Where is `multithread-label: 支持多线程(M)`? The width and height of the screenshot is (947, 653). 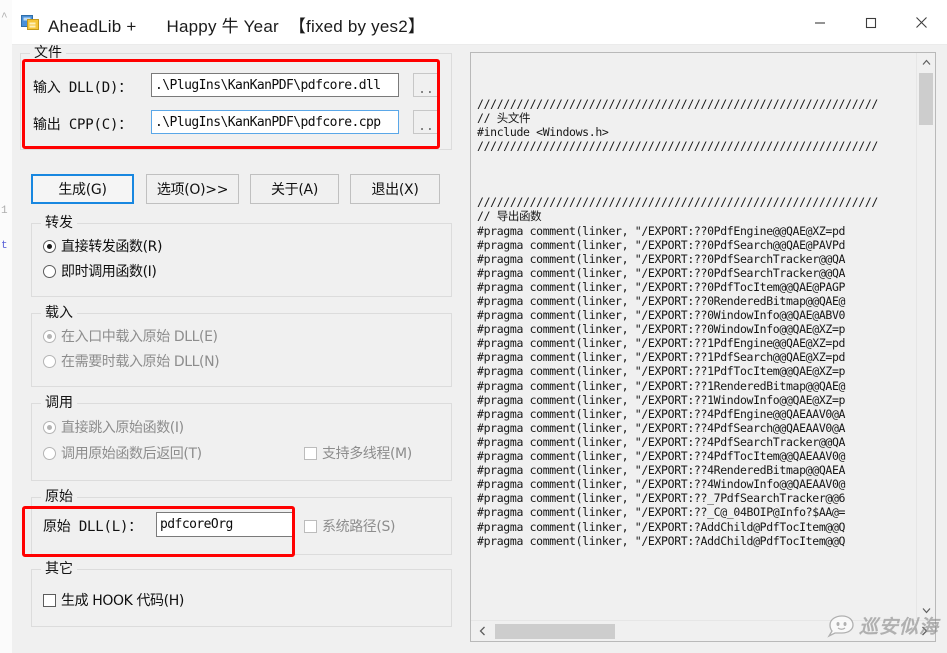
multithread-label: 支持多线程(M) is located at coordinates (367, 454).